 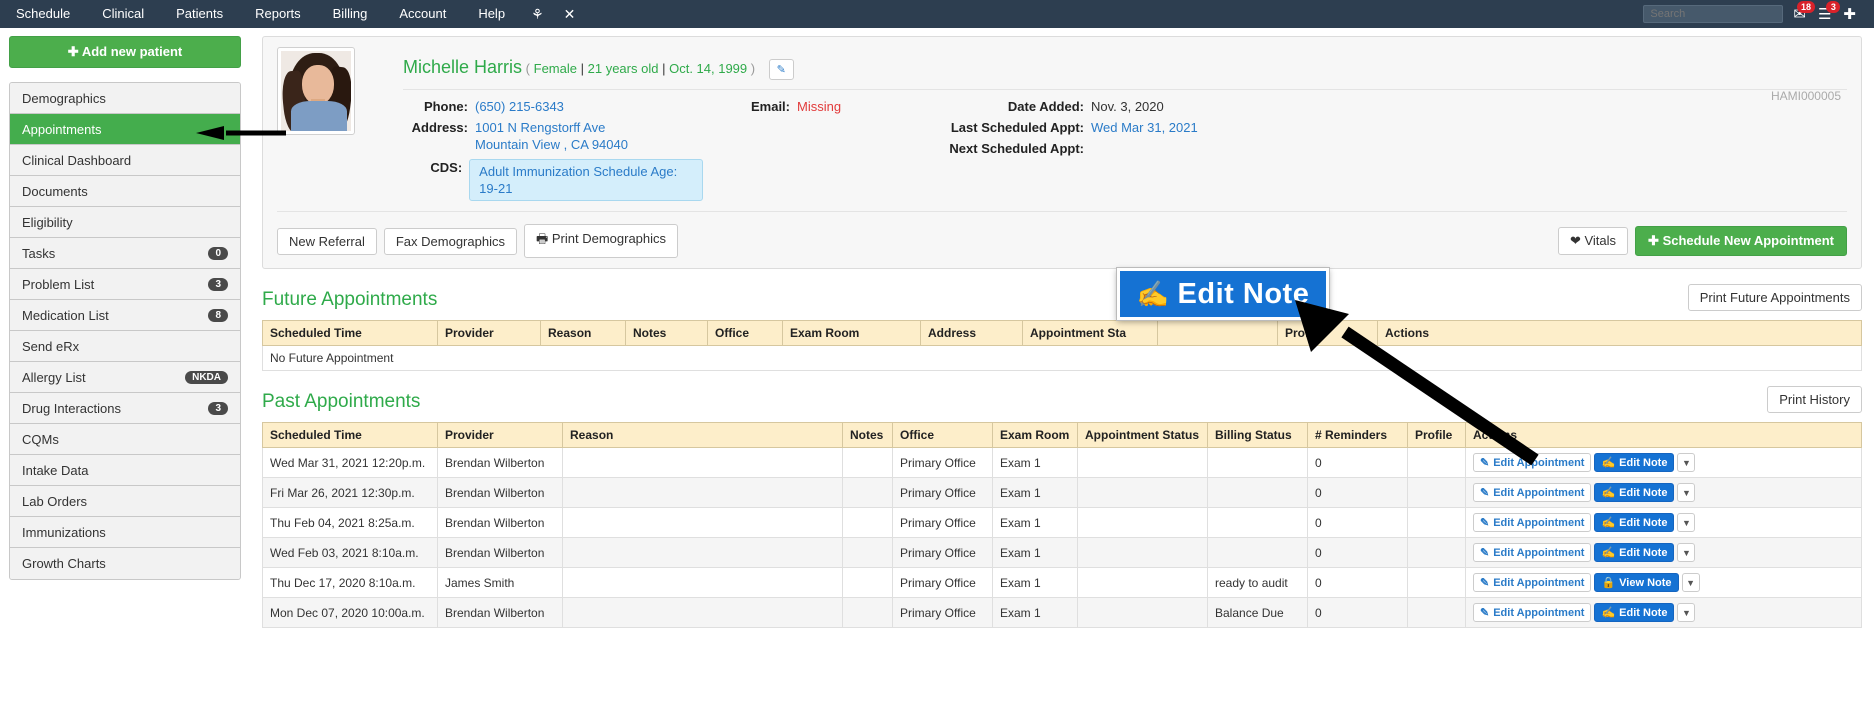 I want to click on sidebar-badge-allergy-list: NKDA, so click(x=206, y=377).